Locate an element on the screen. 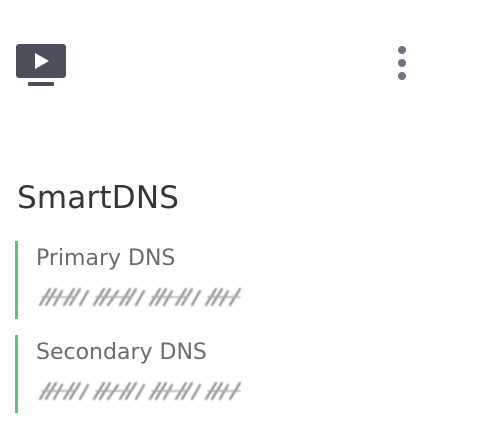 The image size is (499, 431). more-options-button is located at coordinates (402, 63).